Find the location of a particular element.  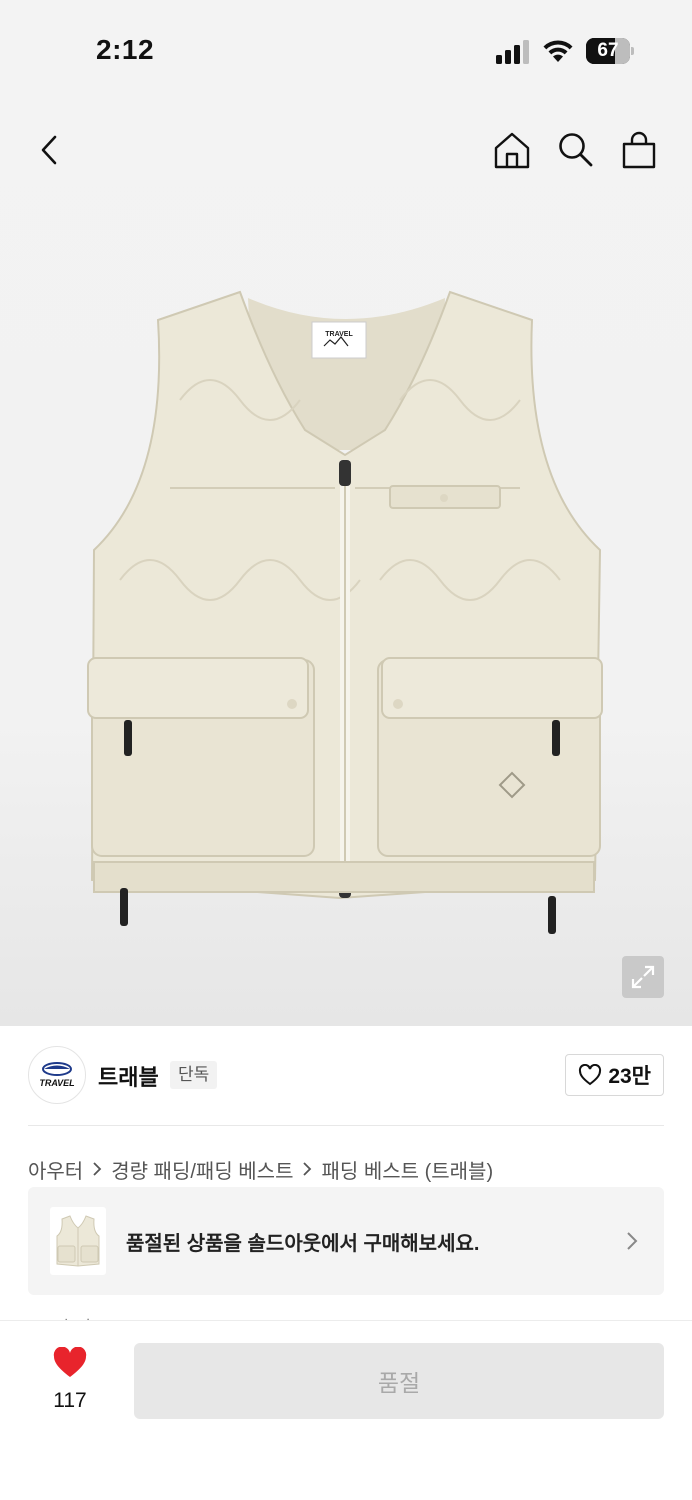

brand-name: 트래블 is located at coordinates (128, 1076).